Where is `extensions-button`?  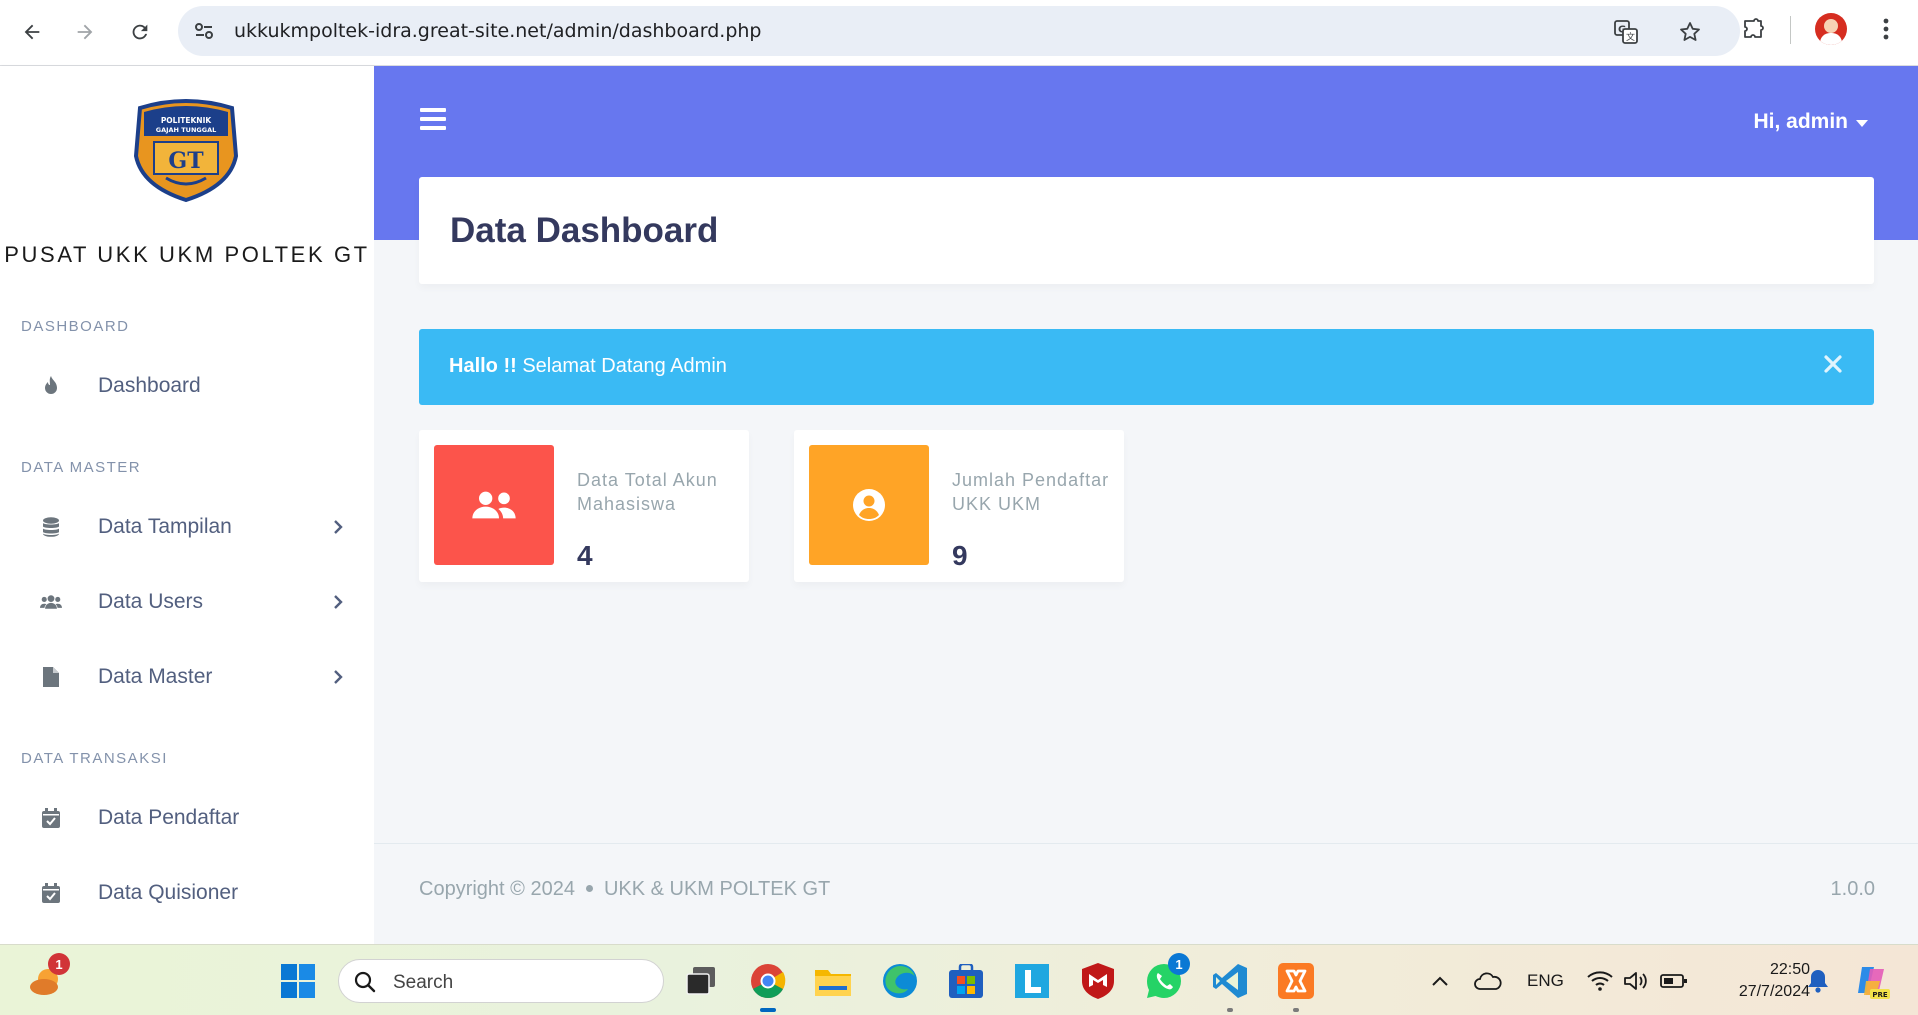
extensions-button is located at coordinates (1753, 29).